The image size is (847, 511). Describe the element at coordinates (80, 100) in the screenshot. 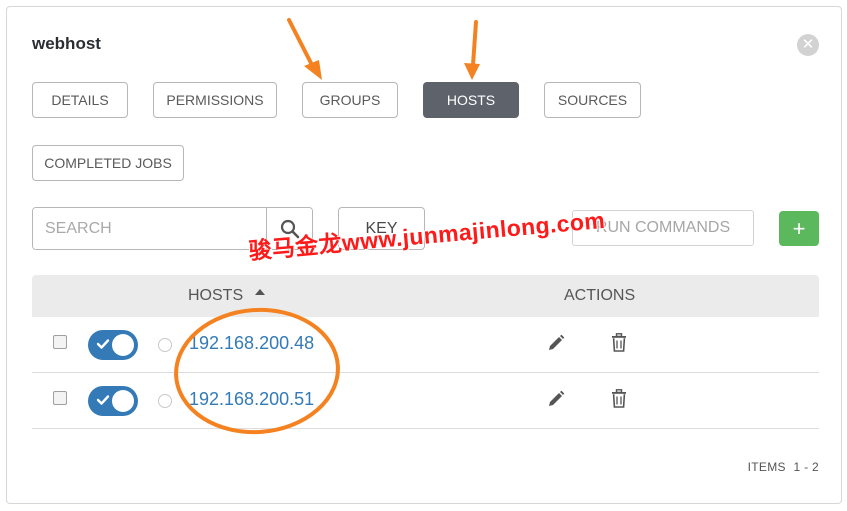

I see `tab-details: DETAILS` at that location.